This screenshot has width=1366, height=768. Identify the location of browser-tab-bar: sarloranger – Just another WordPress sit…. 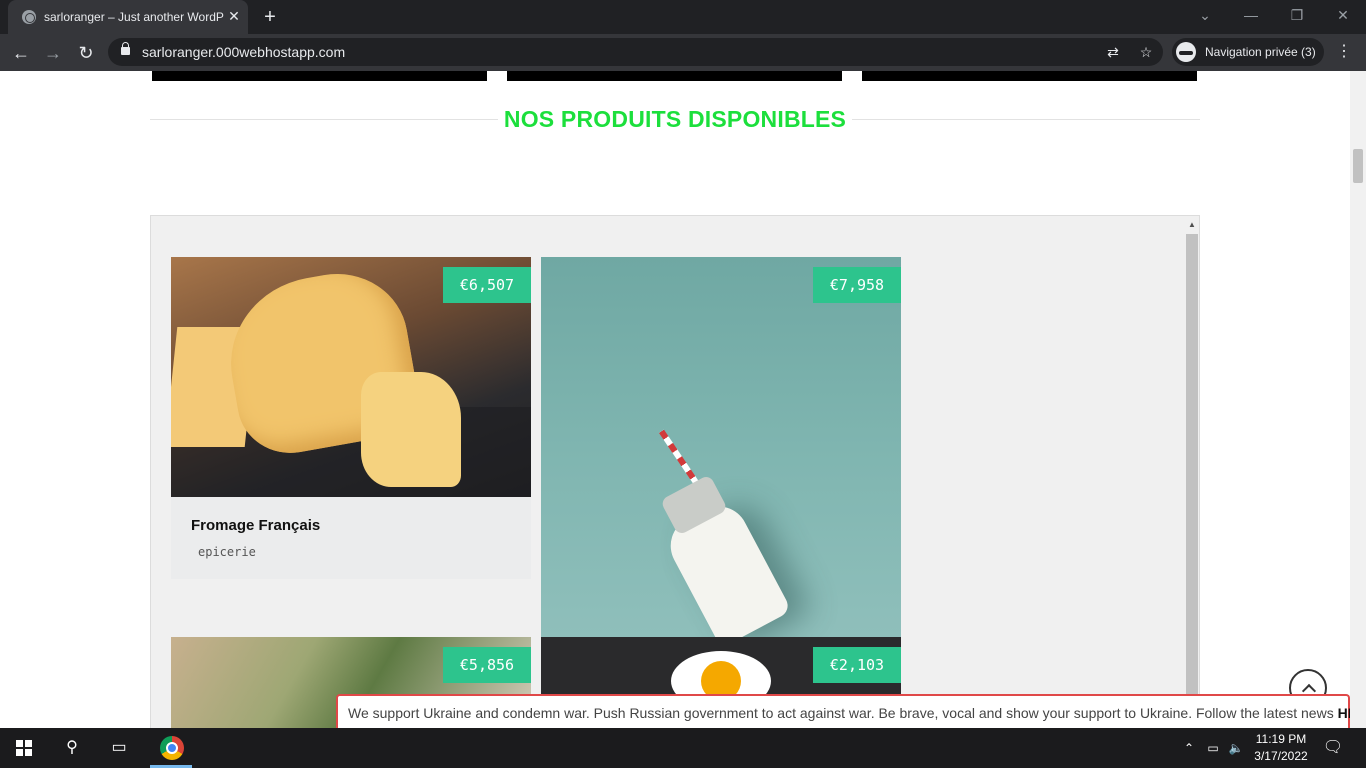
(683, 17).